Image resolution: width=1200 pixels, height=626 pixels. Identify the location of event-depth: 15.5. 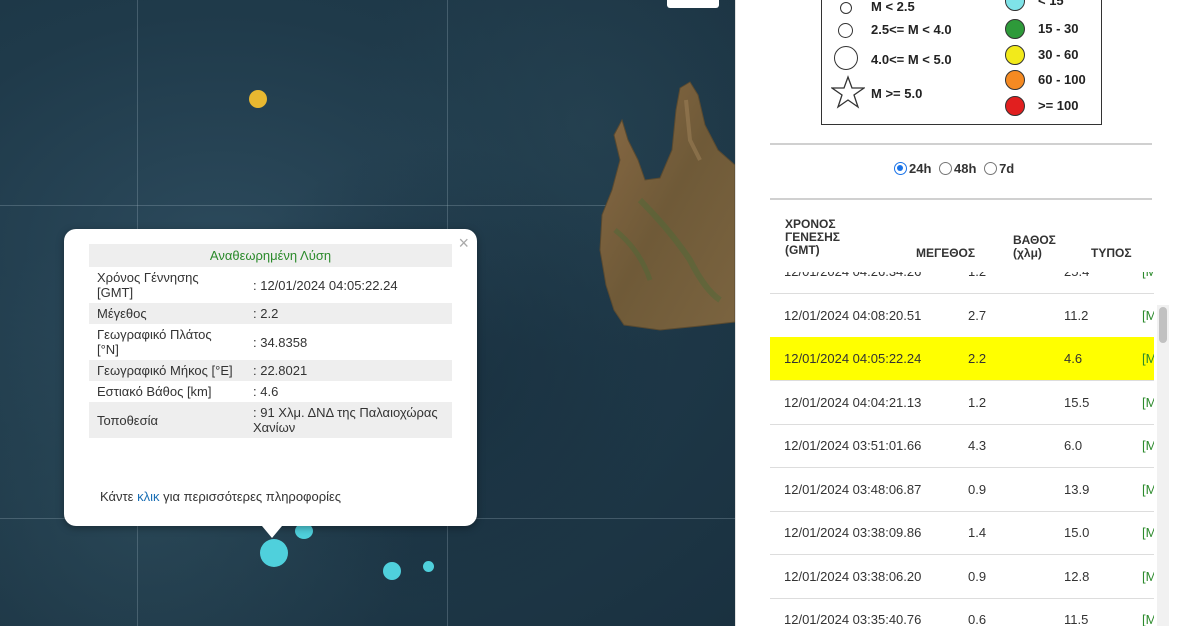
(1077, 402).